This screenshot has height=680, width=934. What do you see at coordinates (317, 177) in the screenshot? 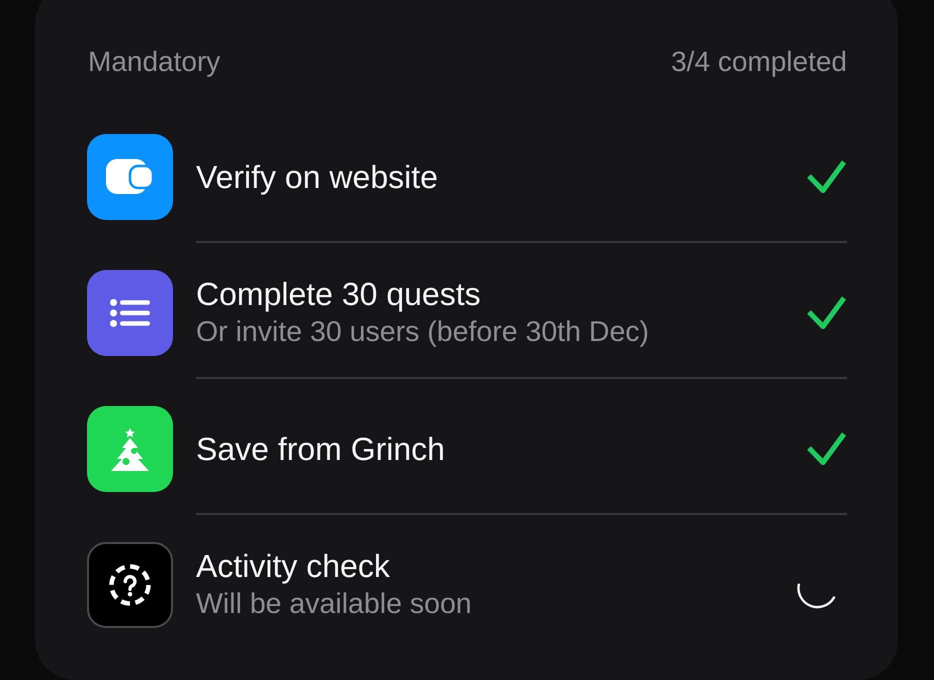
I see `task-title: Verify on website` at bounding box center [317, 177].